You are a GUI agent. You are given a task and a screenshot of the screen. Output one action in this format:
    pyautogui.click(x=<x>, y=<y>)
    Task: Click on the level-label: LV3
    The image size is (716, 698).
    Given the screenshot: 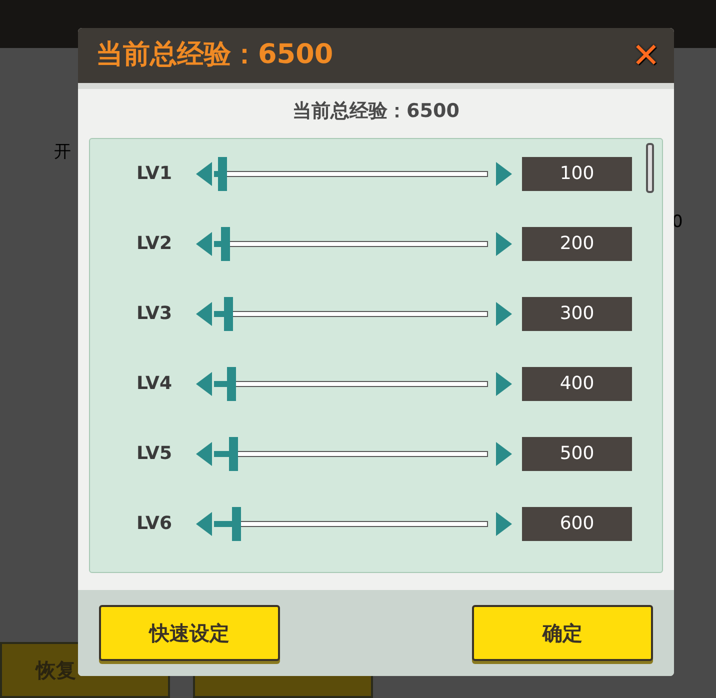 What is the action you would take?
    pyautogui.click(x=154, y=314)
    